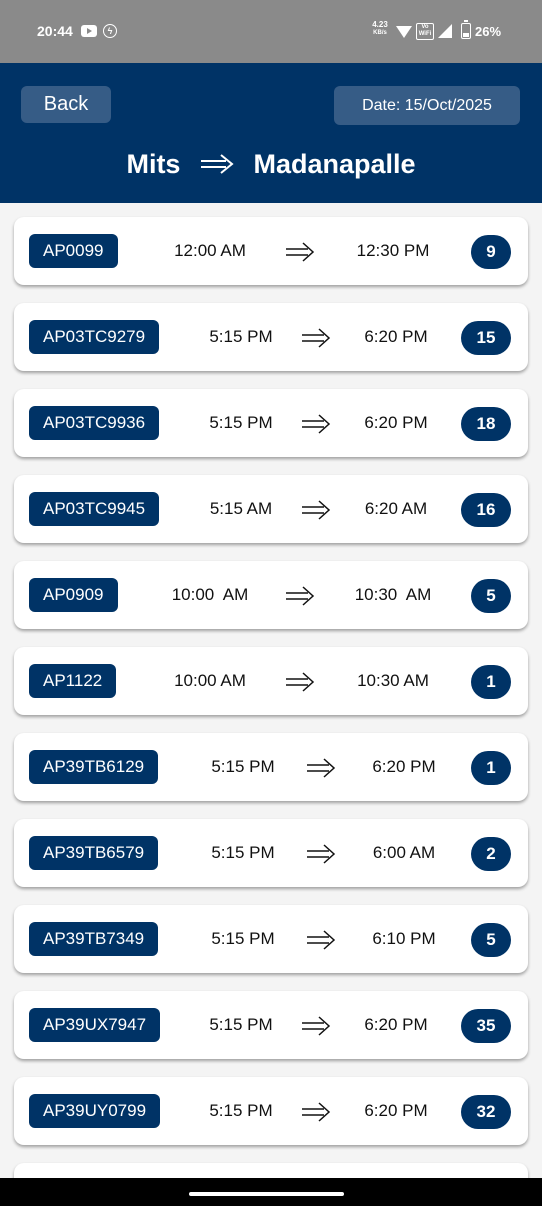 This screenshot has width=542, height=1206. What do you see at coordinates (486, 338) in the screenshot?
I see `seat-count-badge: 15` at bounding box center [486, 338].